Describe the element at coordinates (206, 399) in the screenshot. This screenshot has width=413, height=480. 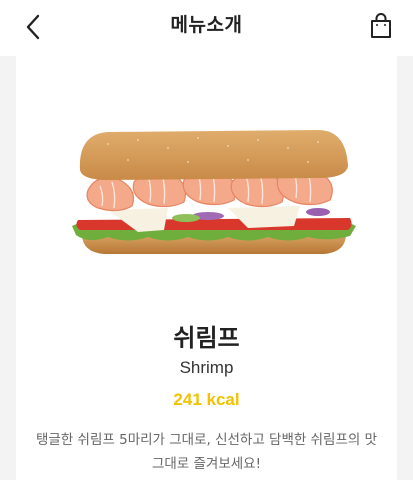
I see `product-calories: 241 kcal` at that location.